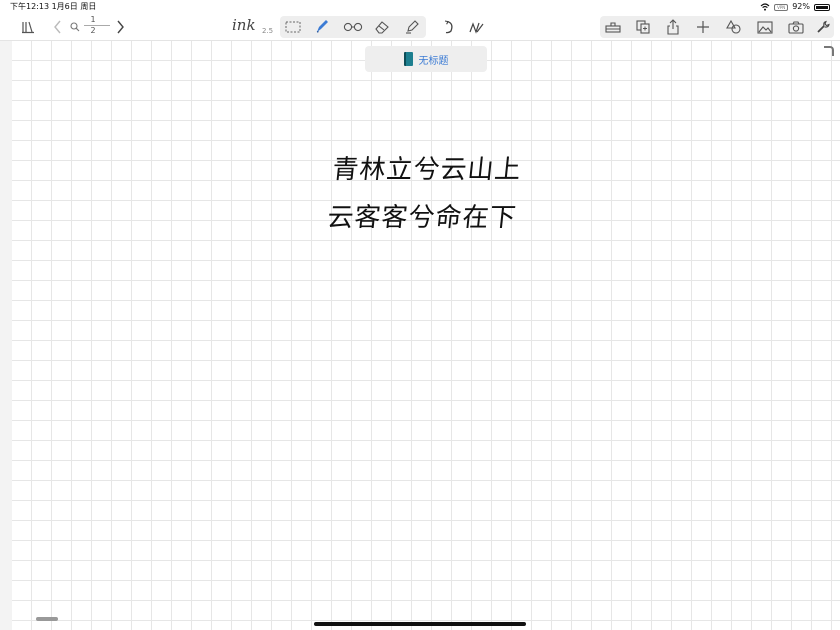  What do you see at coordinates (420, 7) in the screenshot?
I see `status-bar: 下午12:13 1月6日 周日 VPN 92%` at bounding box center [420, 7].